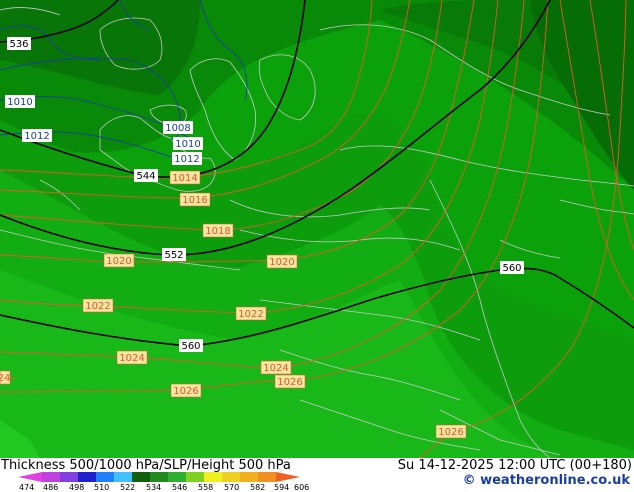 The height and width of the screenshot is (492, 634). Describe the element at coordinates (97, 306) in the screenshot. I see `slp-label-1022a: 1022` at that location.